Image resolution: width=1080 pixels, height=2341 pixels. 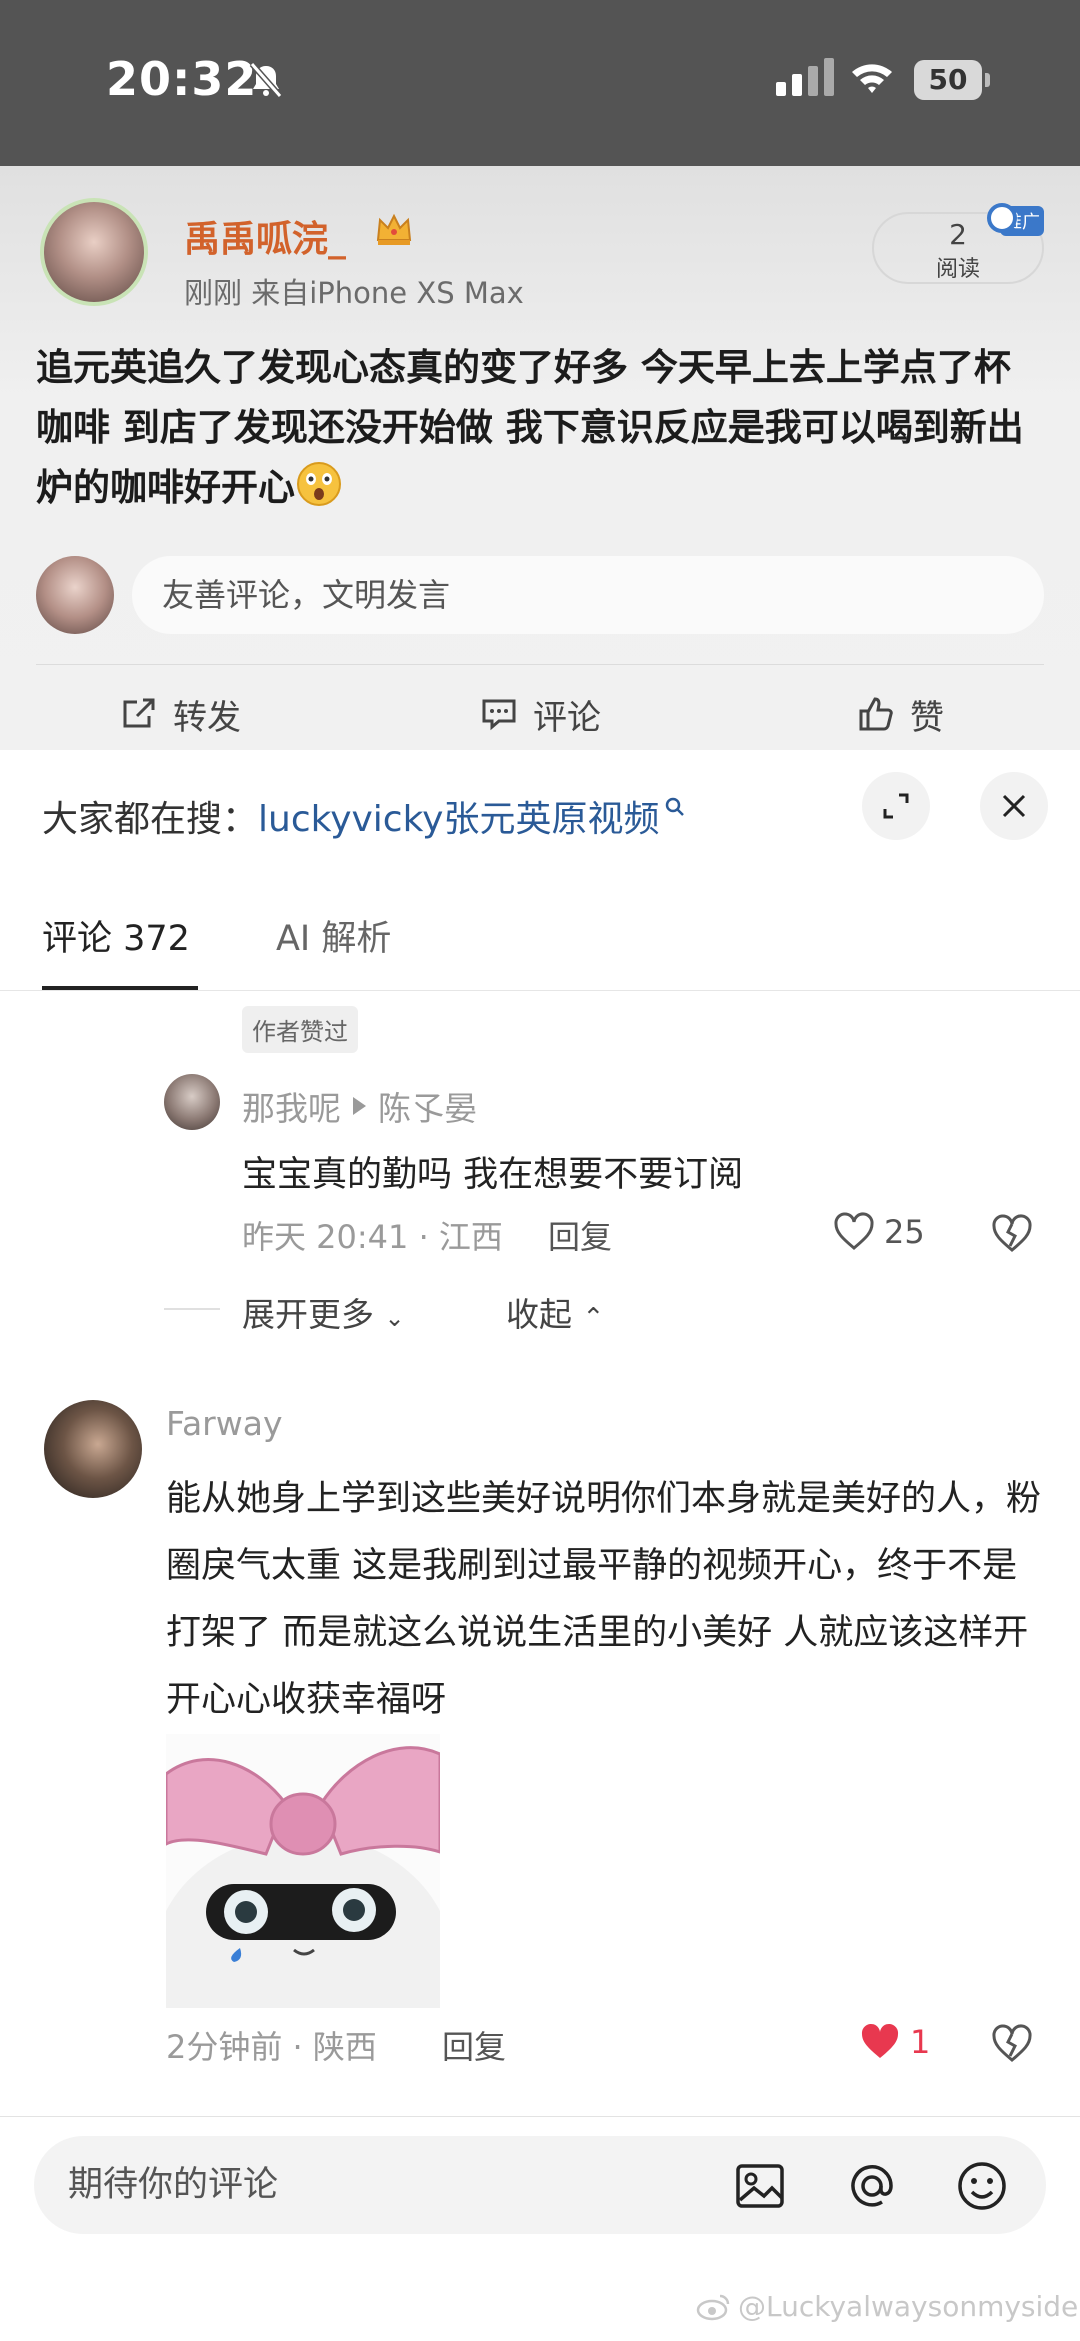 What do you see at coordinates (927, 717) in the screenshot?
I see `like-label: 赞` at bounding box center [927, 717].